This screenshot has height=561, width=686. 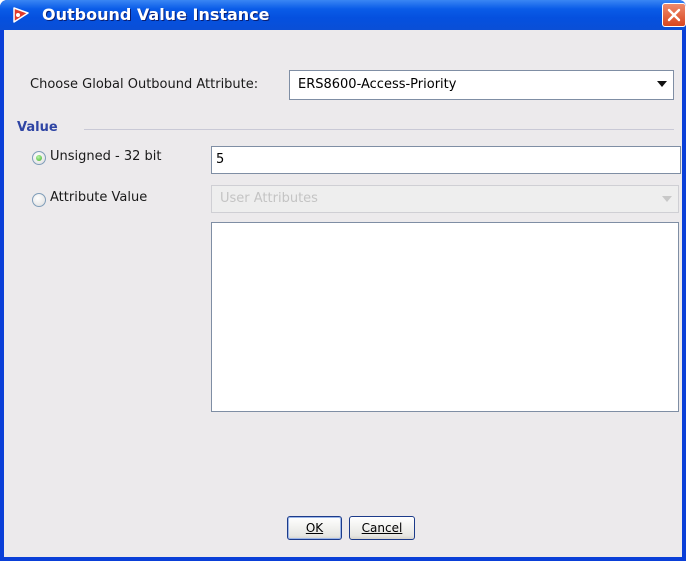 What do you see at coordinates (106, 156) in the screenshot?
I see `unsigned-radio-label: Unsigned - 32 bit` at bounding box center [106, 156].